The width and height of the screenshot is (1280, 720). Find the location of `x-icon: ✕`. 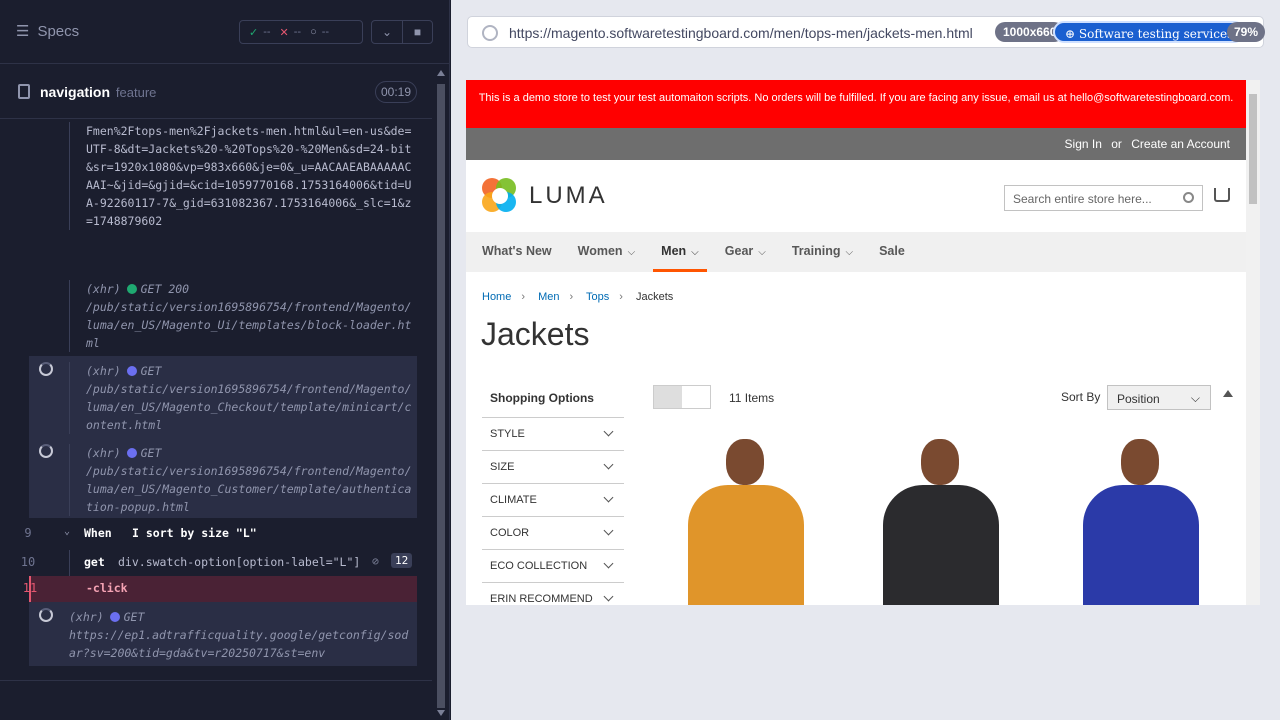

x-icon: ✕ is located at coordinates (284, 32).